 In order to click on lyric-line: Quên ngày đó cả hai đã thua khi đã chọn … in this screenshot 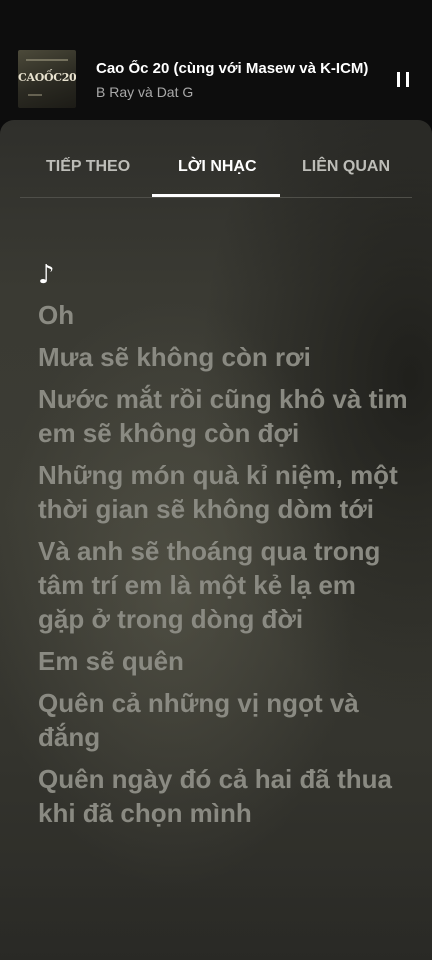, I will do `click(215, 796)`.